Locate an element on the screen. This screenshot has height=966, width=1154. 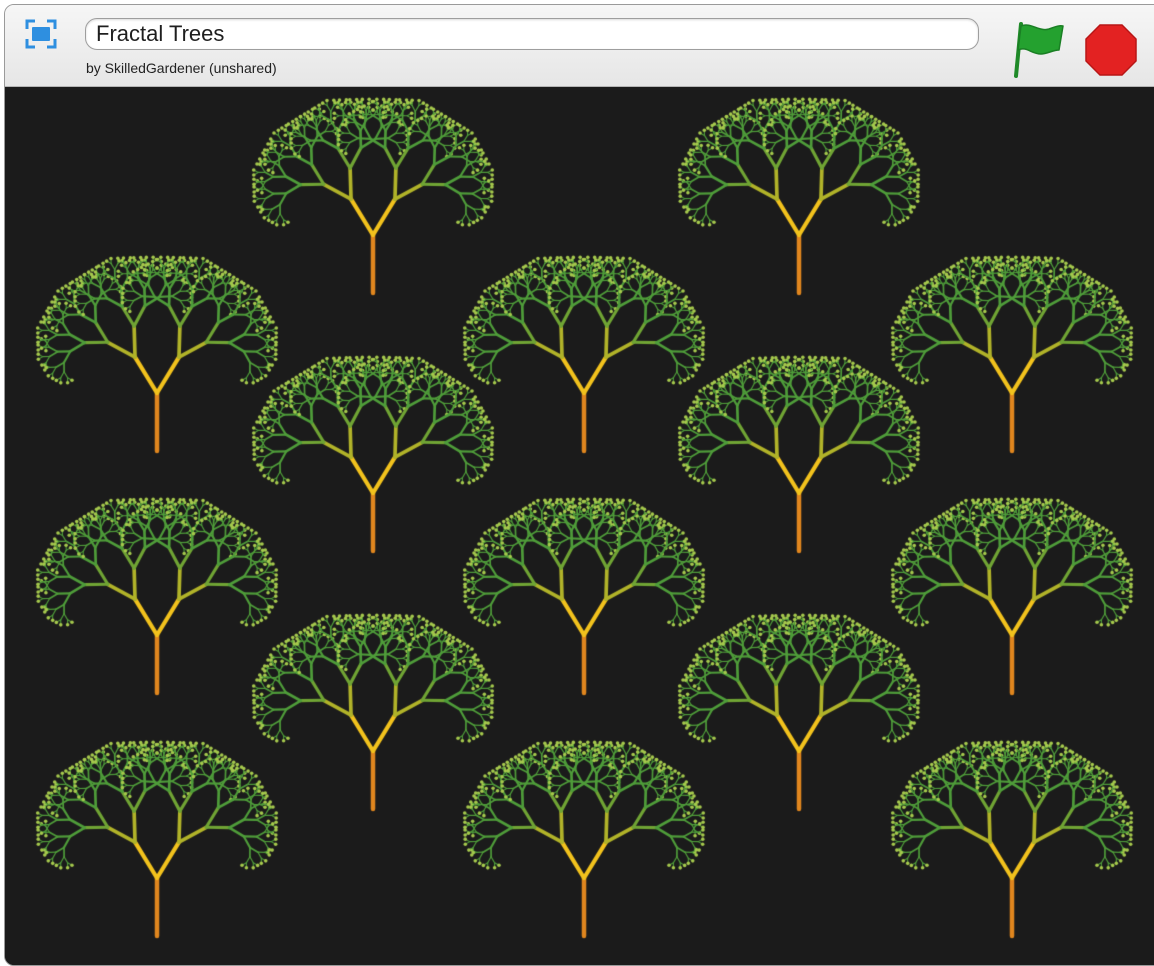
fullscreen-icon is located at coordinates (41, 34).